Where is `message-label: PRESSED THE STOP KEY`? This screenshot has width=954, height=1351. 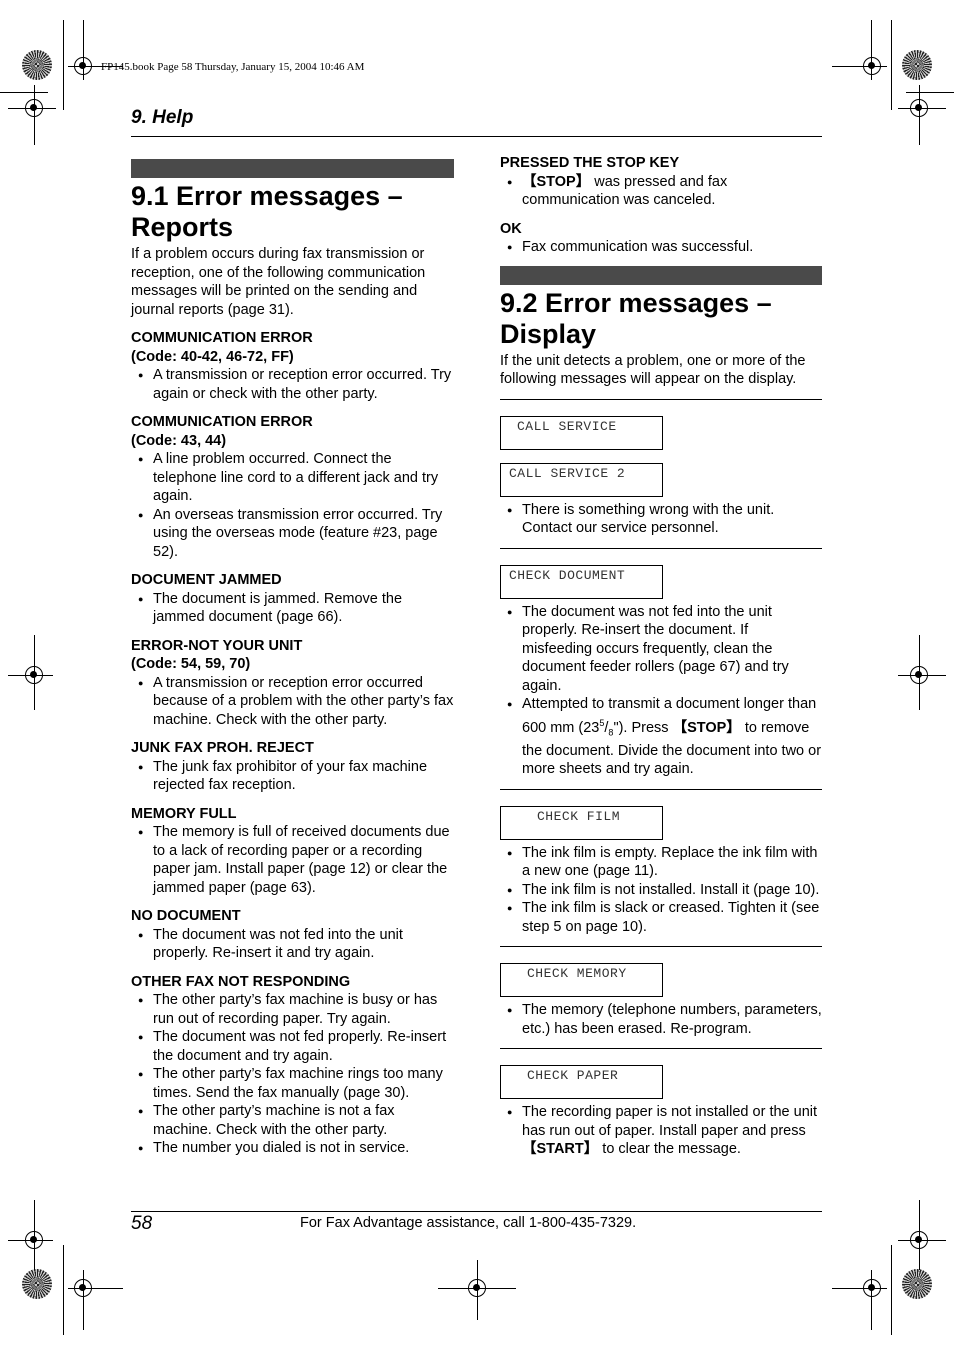 message-label: PRESSED THE STOP KEY is located at coordinates (590, 163).